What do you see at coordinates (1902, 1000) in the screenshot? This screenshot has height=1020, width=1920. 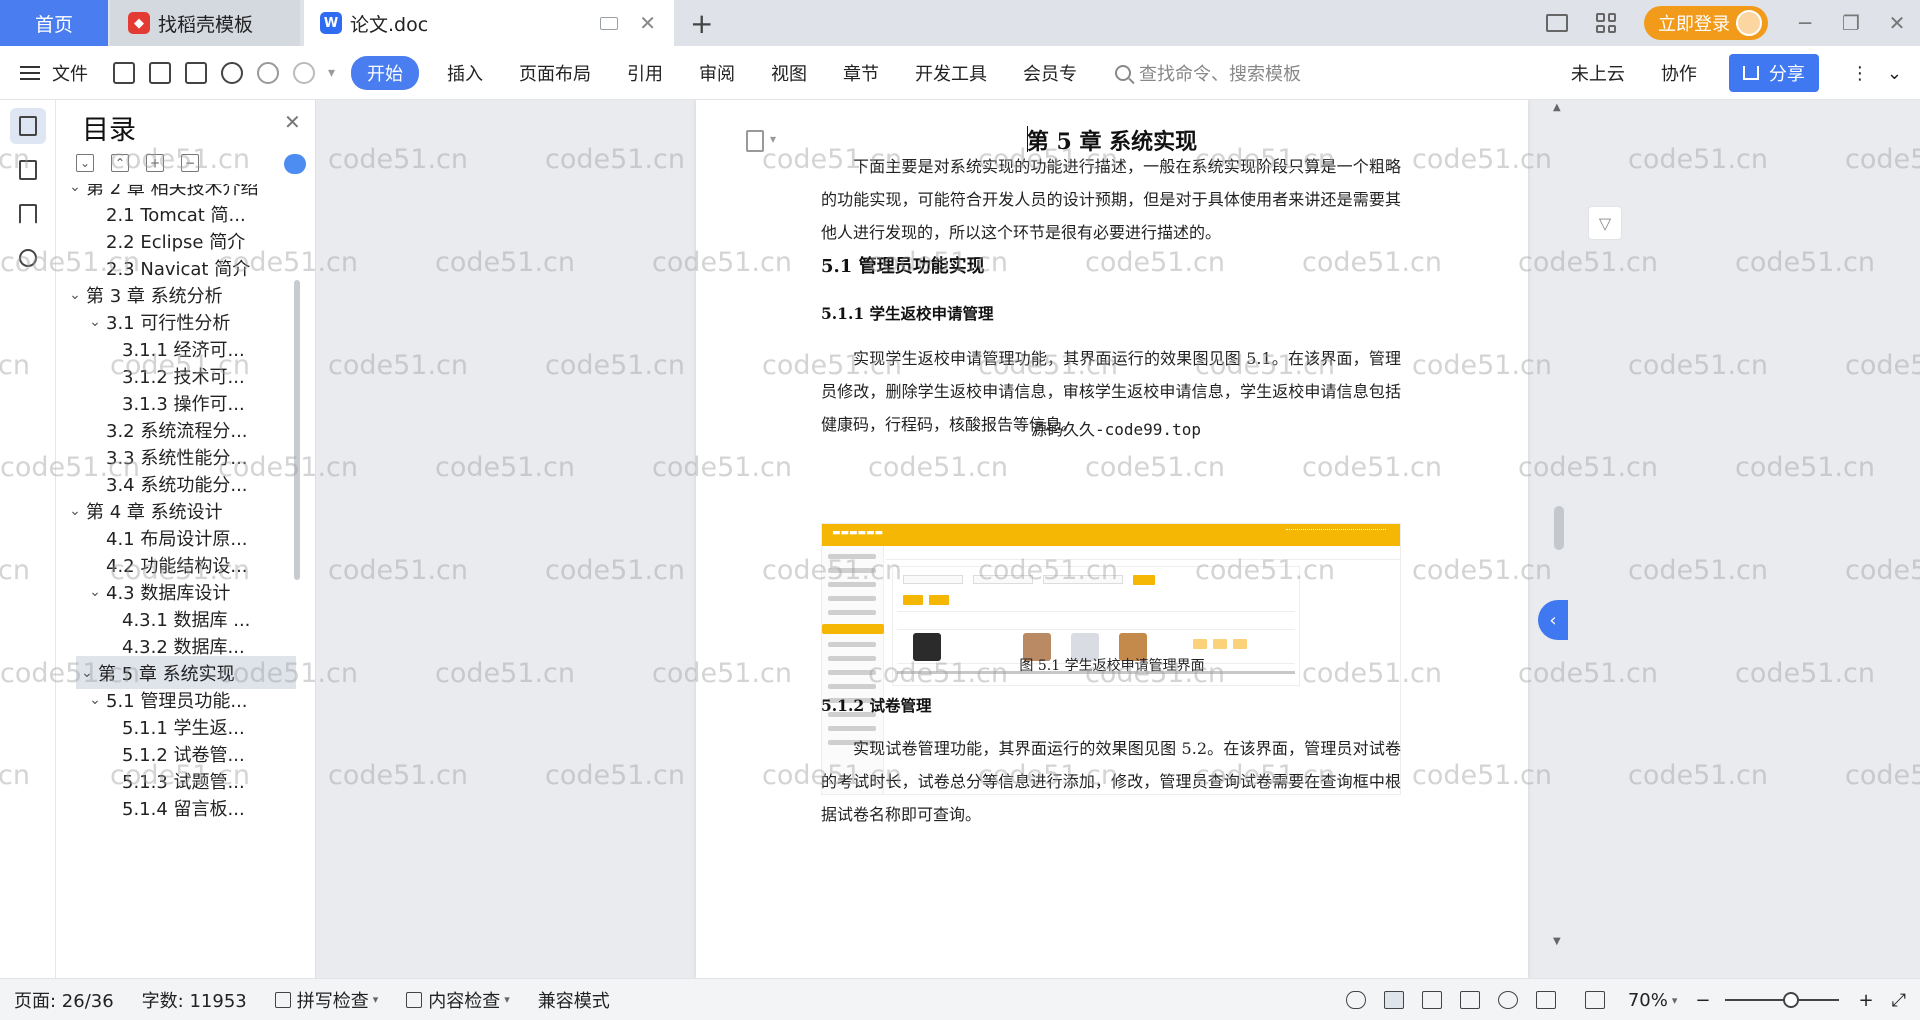 I see `fullscreen-icon: ⤢` at bounding box center [1902, 1000].